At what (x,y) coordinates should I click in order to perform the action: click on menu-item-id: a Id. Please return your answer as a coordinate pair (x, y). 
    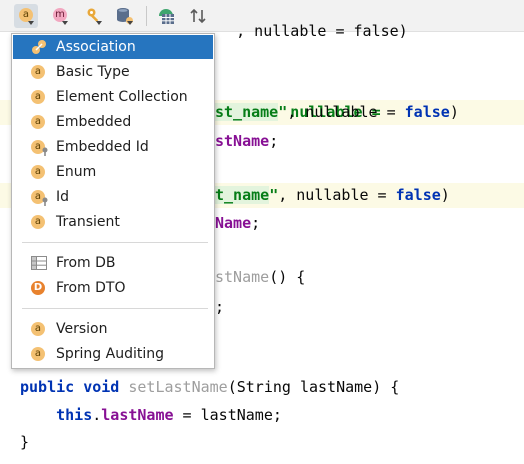
    Looking at the image, I should click on (113, 197).